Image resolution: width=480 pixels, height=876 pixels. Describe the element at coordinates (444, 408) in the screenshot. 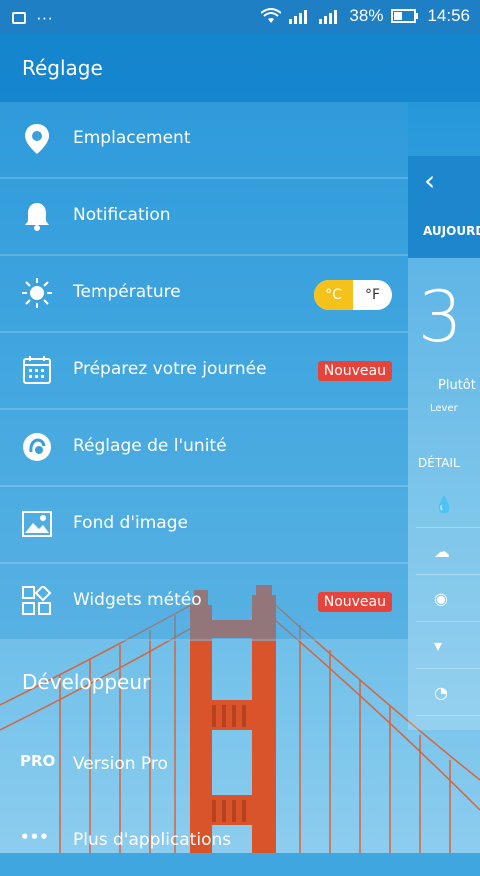

I see `sunrise-label: Lever` at that location.